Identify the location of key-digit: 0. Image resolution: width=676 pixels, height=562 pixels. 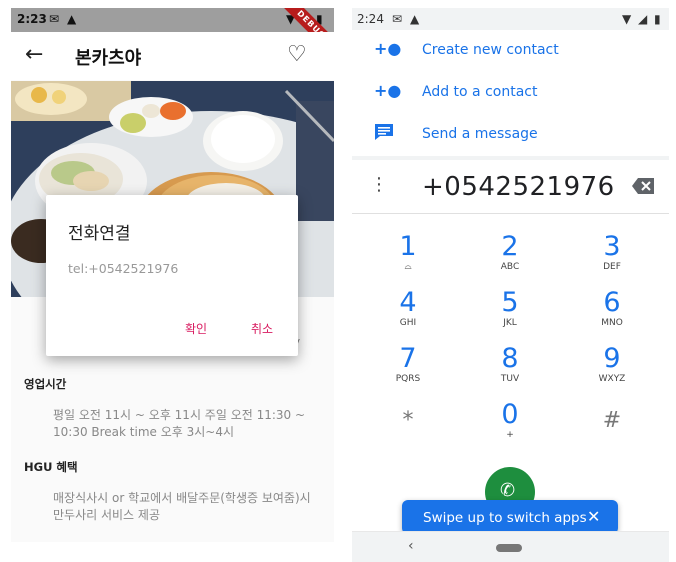
(510, 414).